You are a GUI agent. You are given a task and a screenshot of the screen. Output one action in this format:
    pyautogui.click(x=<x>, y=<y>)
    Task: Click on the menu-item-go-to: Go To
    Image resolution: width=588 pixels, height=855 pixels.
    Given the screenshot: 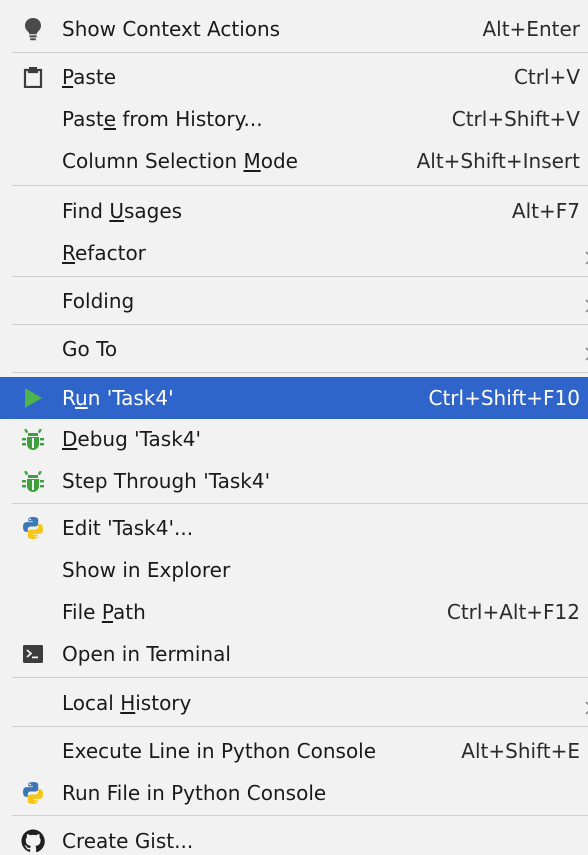 What is the action you would take?
    pyautogui.click(x=294, y=349)
    